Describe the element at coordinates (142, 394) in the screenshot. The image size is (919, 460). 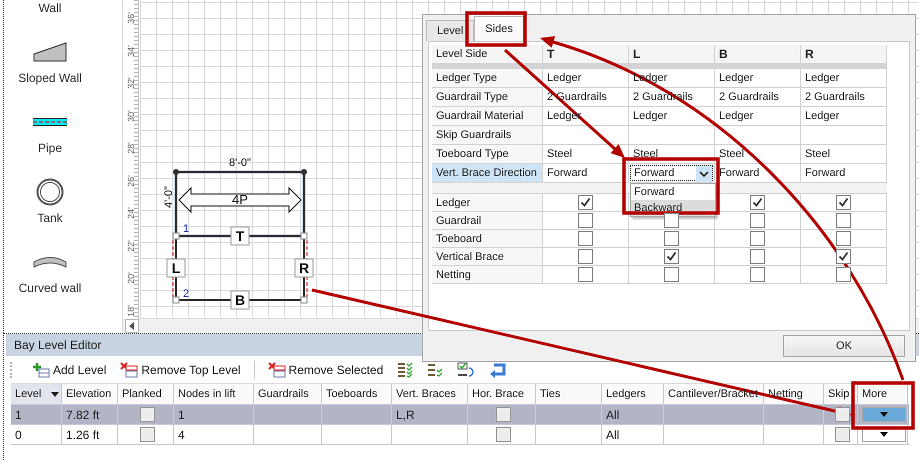
I see `column-header: Planked` at that location.